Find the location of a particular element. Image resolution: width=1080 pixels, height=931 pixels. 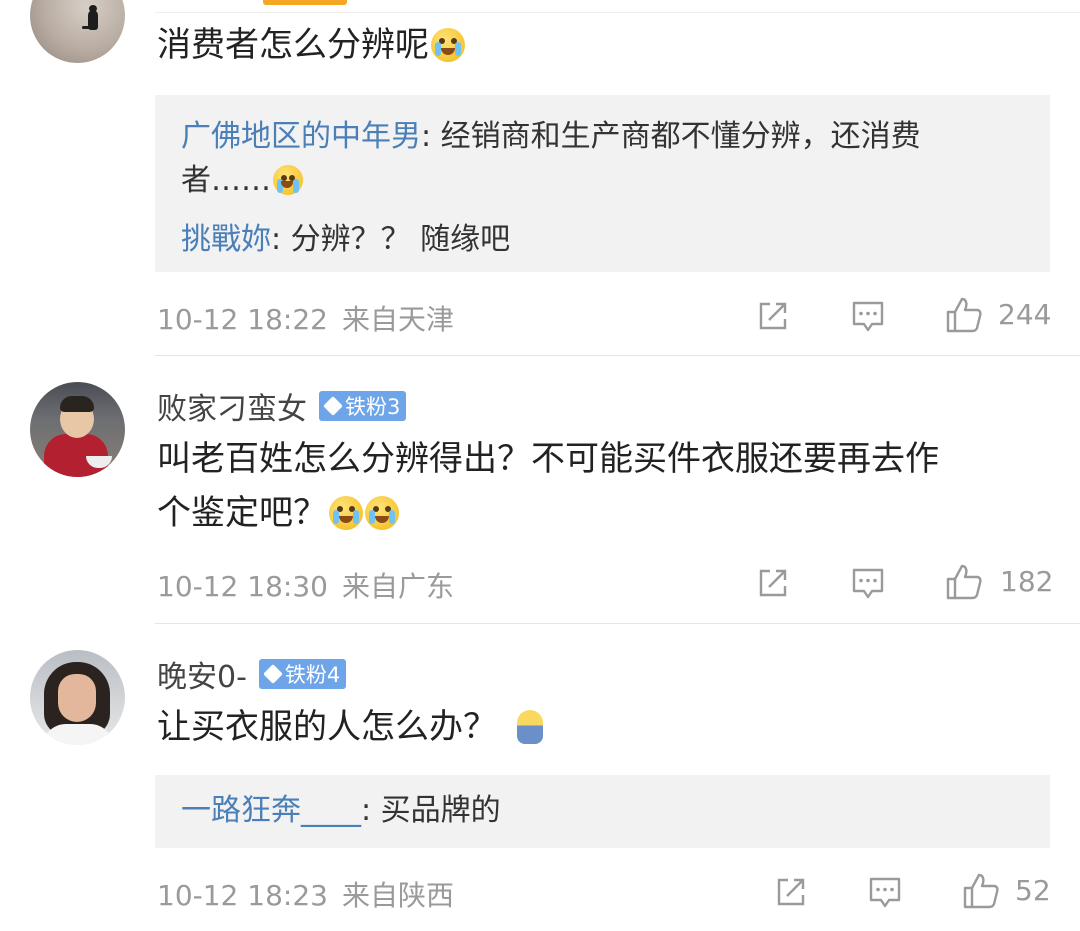

comment-meta: 10-12 18:30 来自广东 is located at coordinates (305, 585).